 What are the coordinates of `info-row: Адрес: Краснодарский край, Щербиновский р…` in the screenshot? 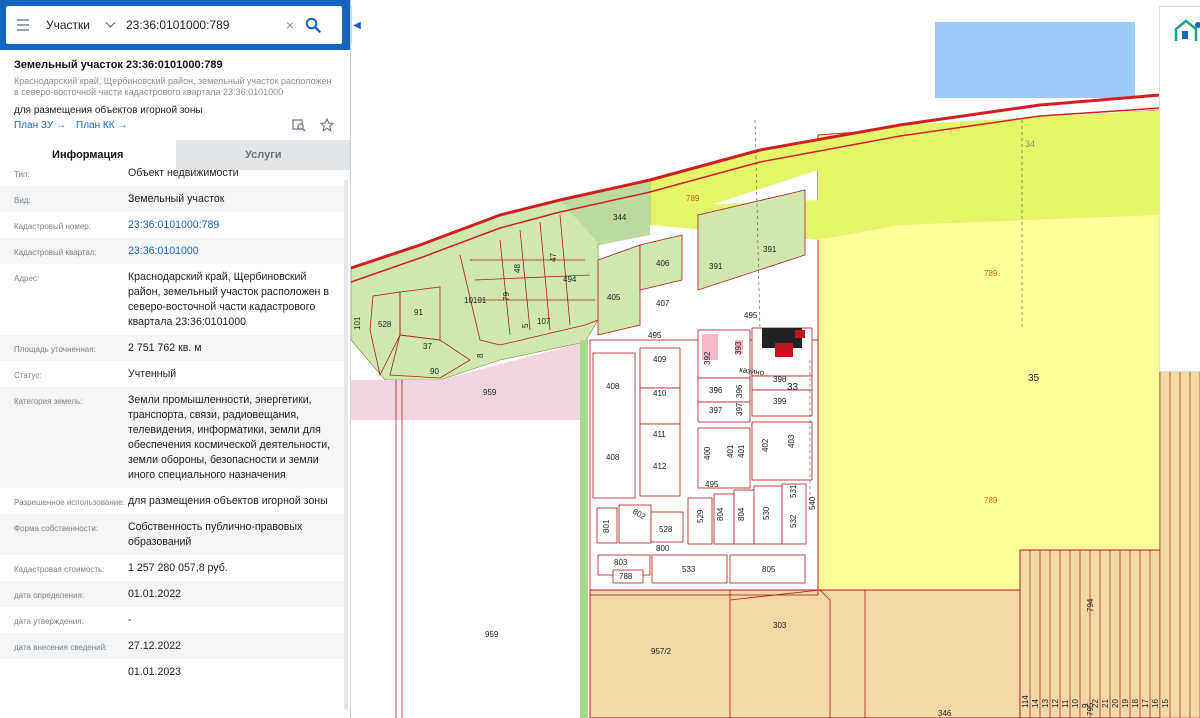 It's located at (172, 299).